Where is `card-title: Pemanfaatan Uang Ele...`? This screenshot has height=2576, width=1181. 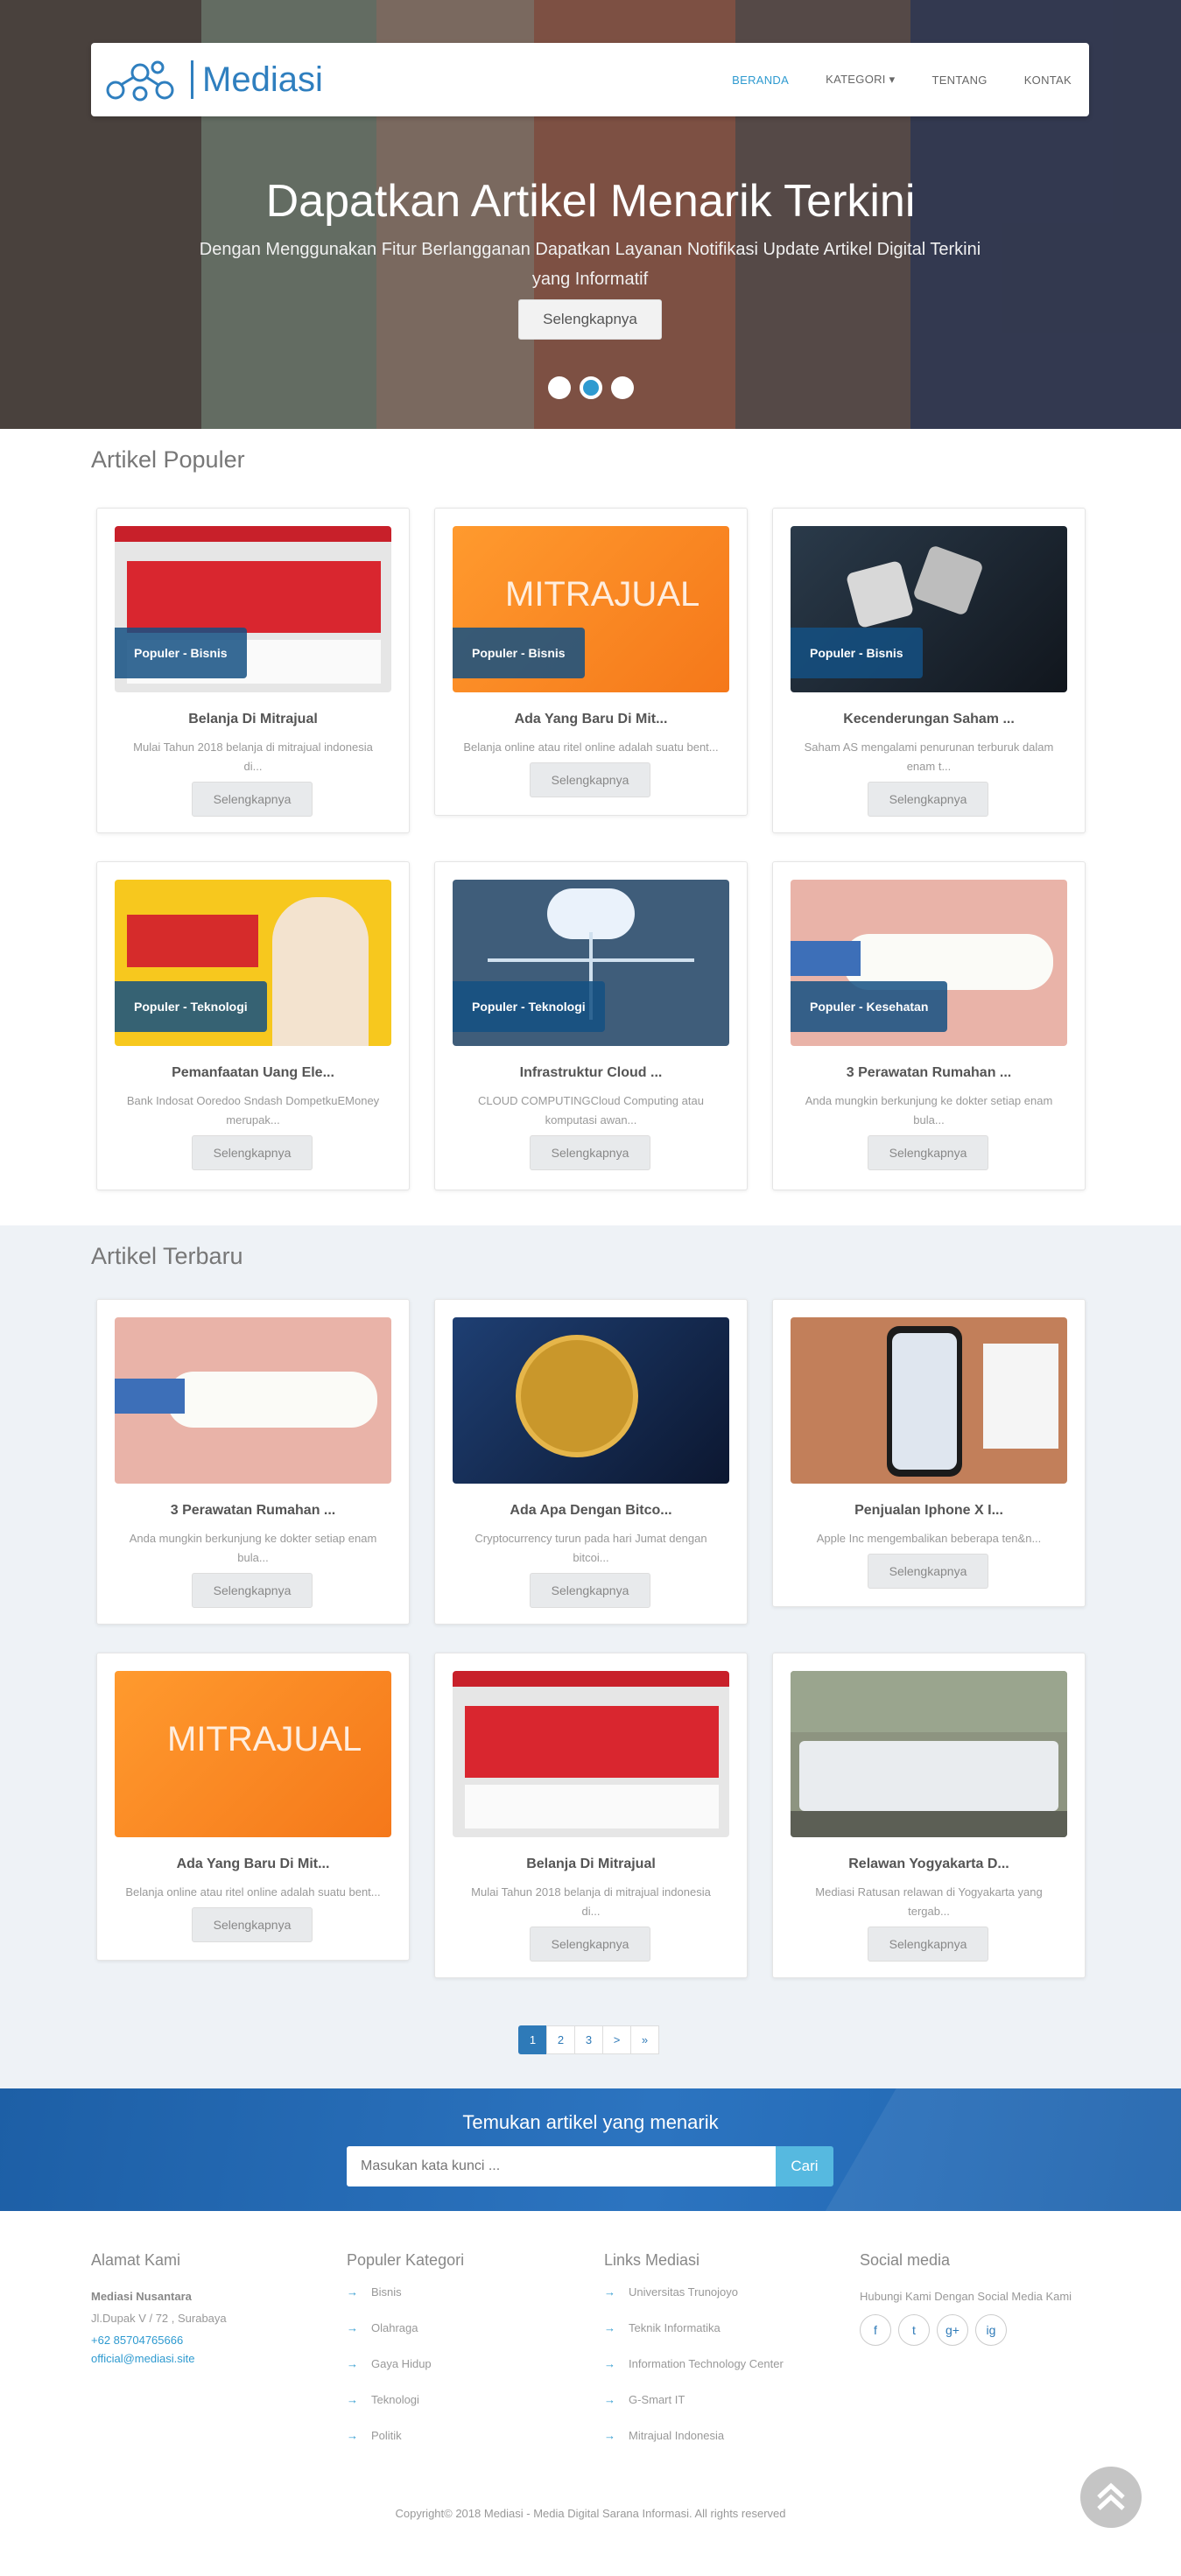 card-title: Pemanfaatan Uang Ele... is located at coordinates (253, 1073).